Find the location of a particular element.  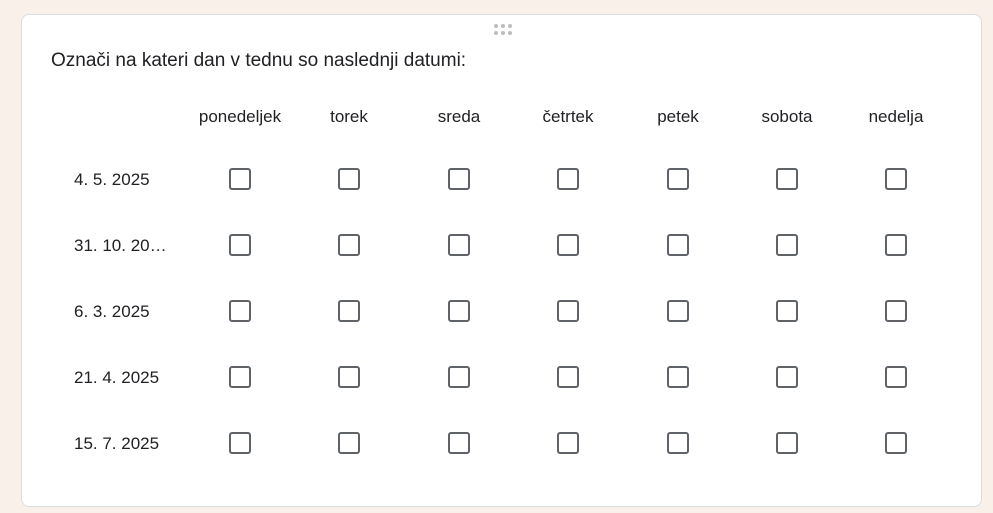

column-header-nedelja: nedelja is located at coordinates (896, 116).